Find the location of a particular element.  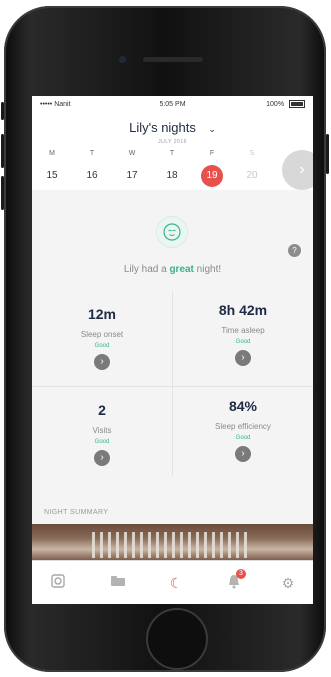

night-summary-photo is located at coordinates (172, 542).